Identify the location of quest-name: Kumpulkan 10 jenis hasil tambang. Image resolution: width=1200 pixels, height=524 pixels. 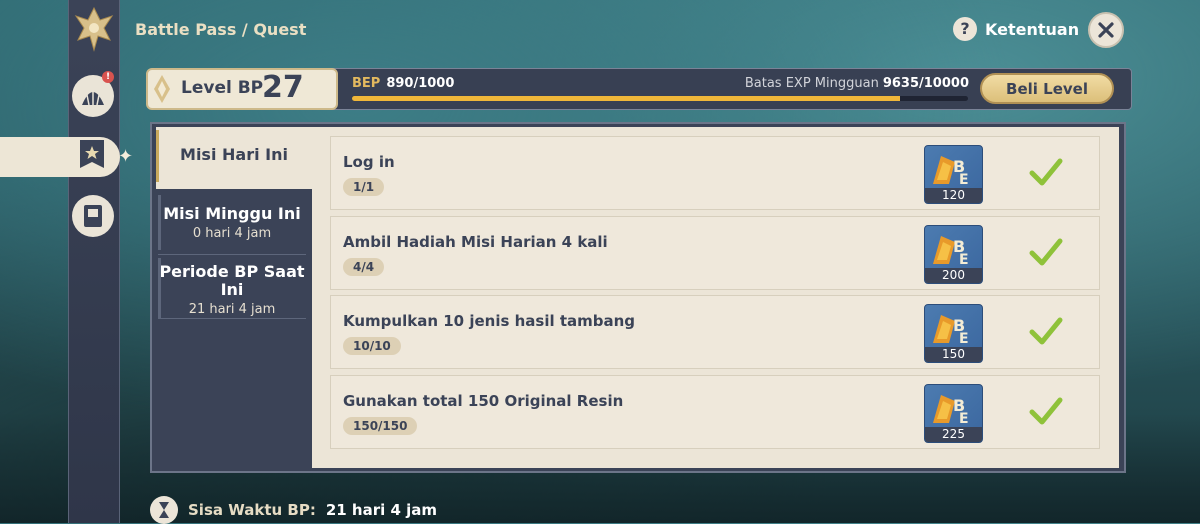
(489, 321).